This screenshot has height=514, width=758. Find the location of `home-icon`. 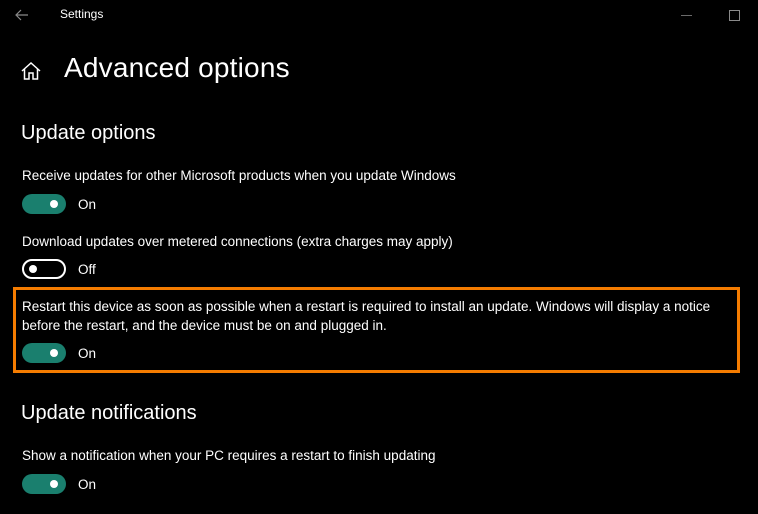

home-icon is located at coordinates (31, 70).